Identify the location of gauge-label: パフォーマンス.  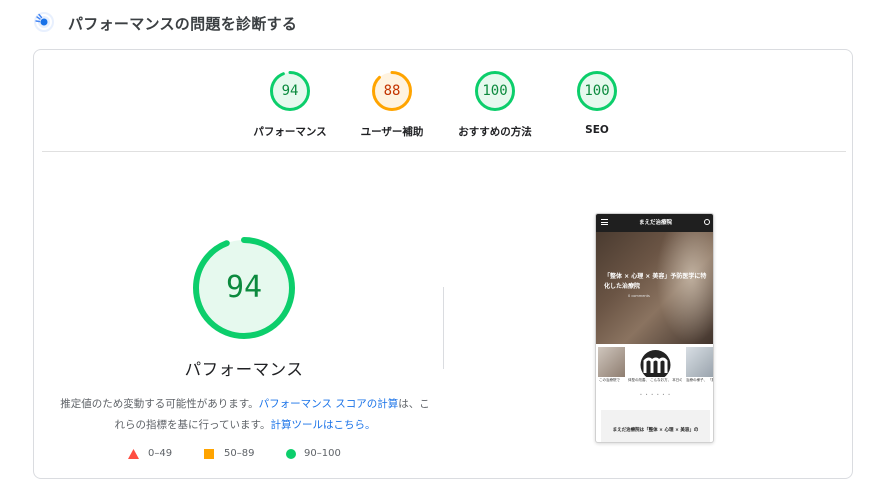
(290, 132).